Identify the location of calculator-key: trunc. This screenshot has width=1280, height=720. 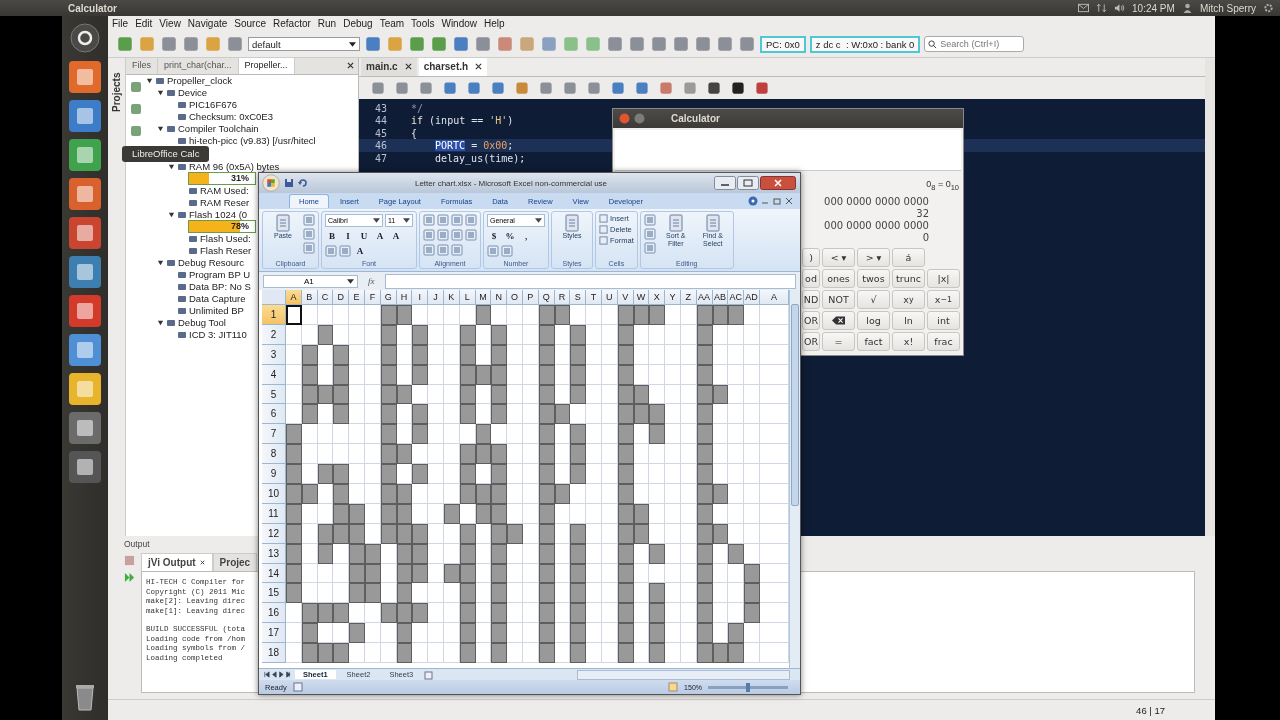
(908, 278).